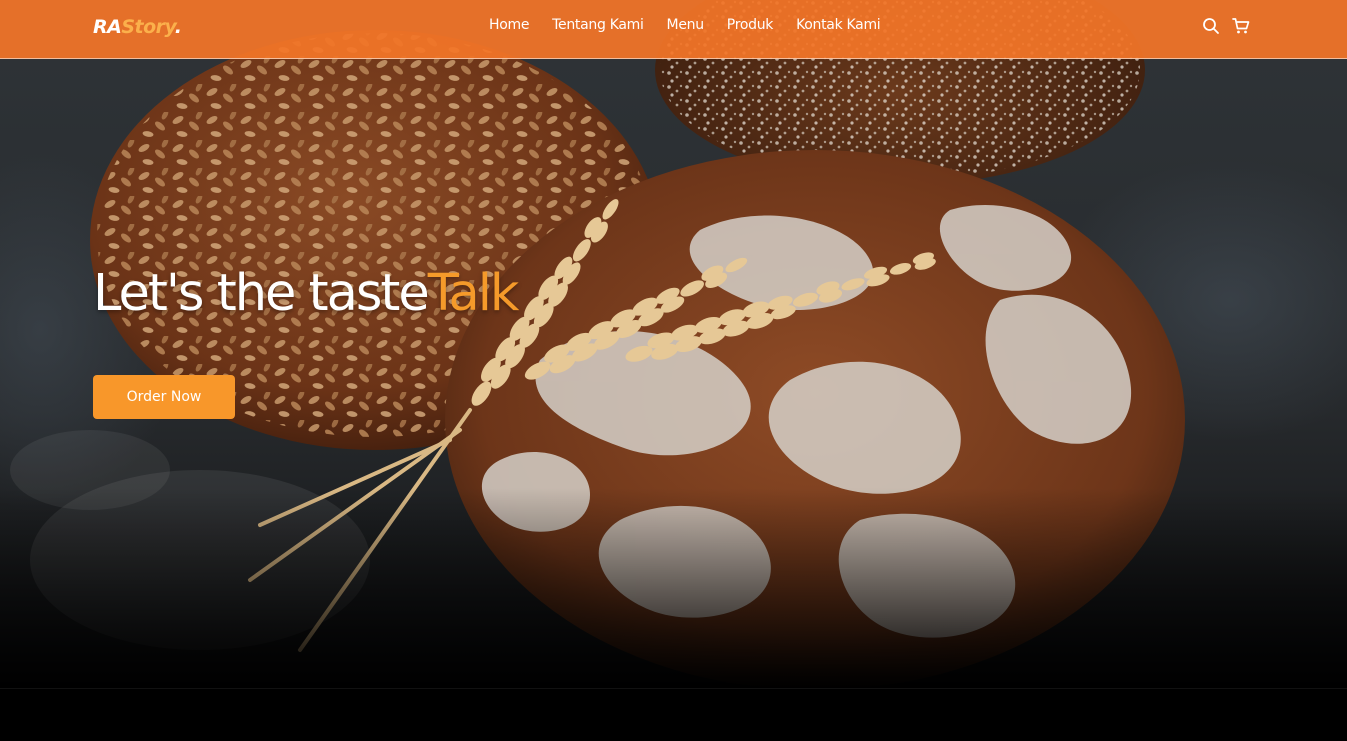  I want to click on brand-logo-part3: ., so click(178, 27).